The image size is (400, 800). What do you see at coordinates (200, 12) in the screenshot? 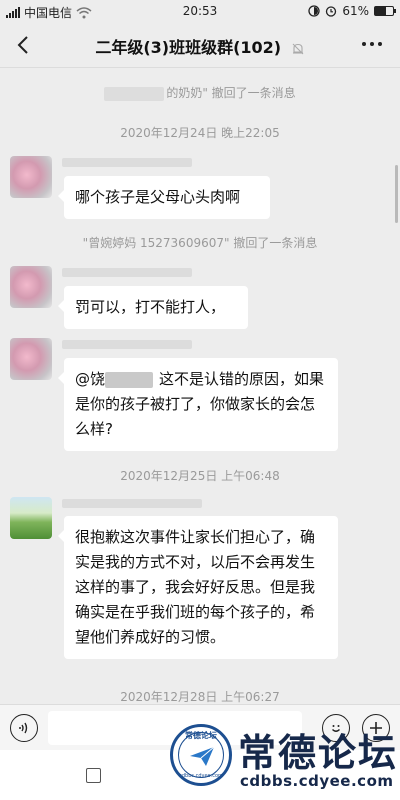
I see `status-bar: 中国电信 20:53 61%` at bounding box center [200, 12].